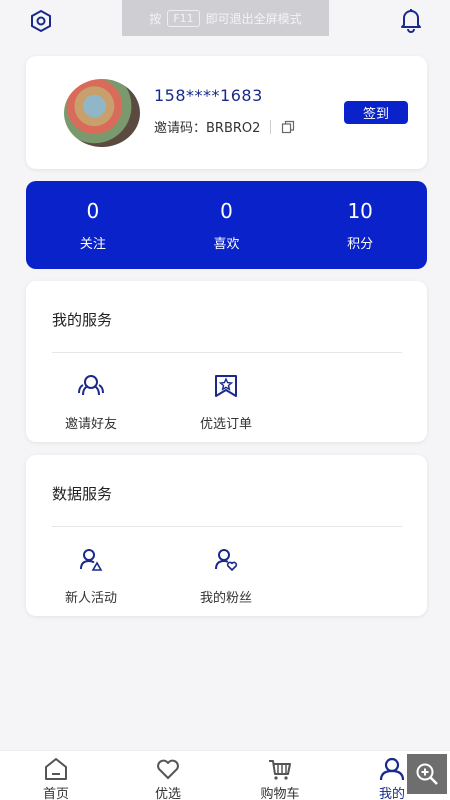 The width and height of the screenshot is (450, 800). What do you see at coordinates (360, 210) in the screenshot?
I see `stat-value: 10` at bounding box center [360, 210].